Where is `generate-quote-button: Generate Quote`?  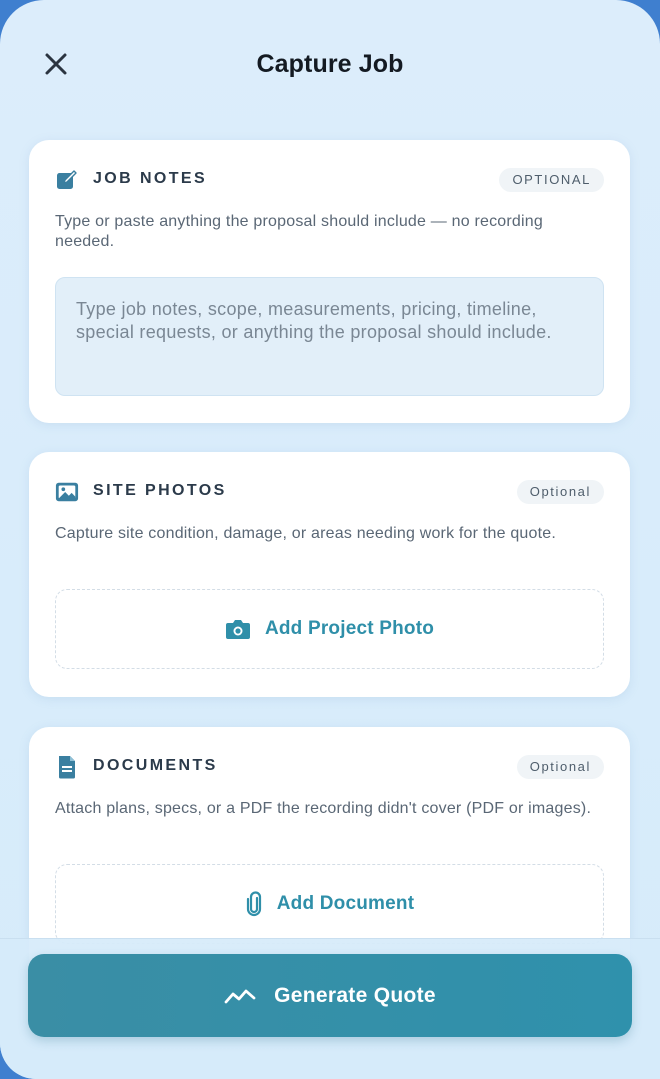
generate-quote-button: Generate Quote is located at coordinates (330, 995).